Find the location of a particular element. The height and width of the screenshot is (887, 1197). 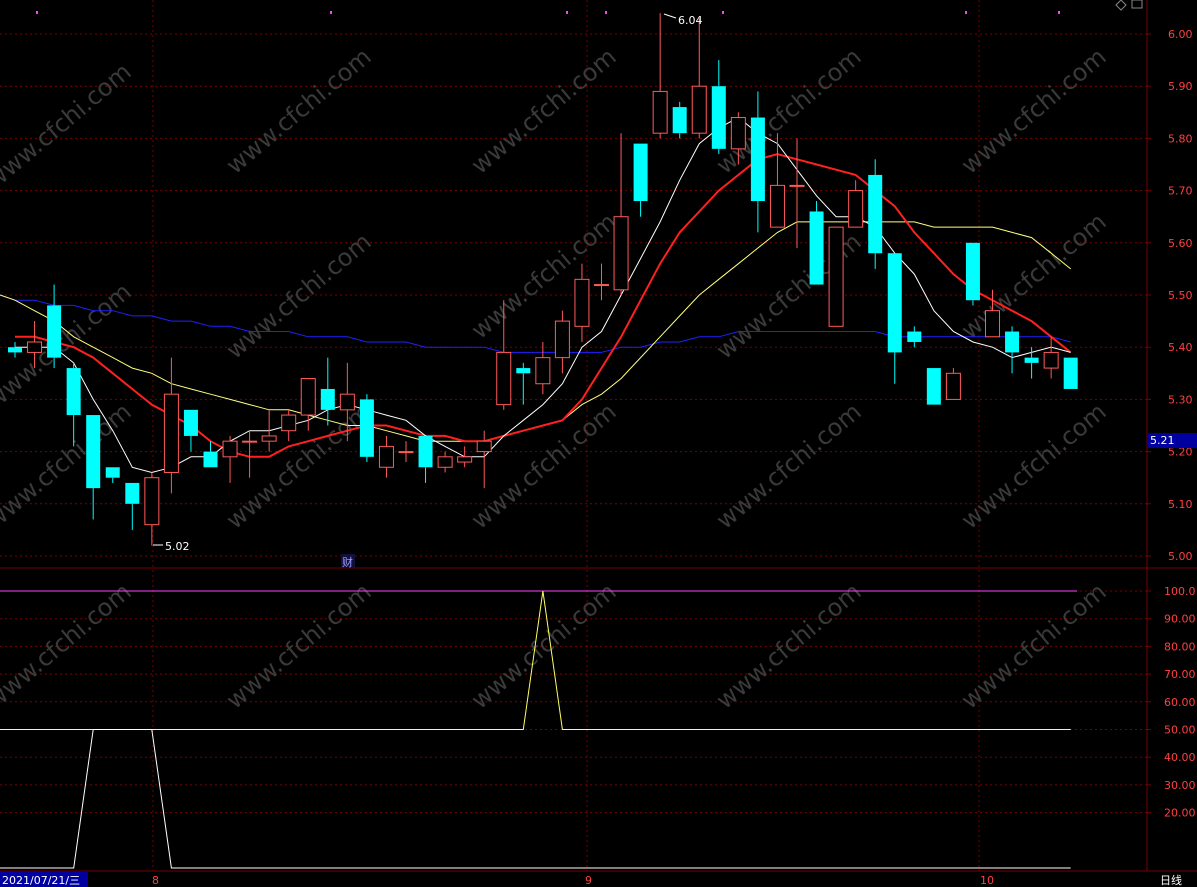

high-price-label: 6.04 is located at coordinates (690, 20).